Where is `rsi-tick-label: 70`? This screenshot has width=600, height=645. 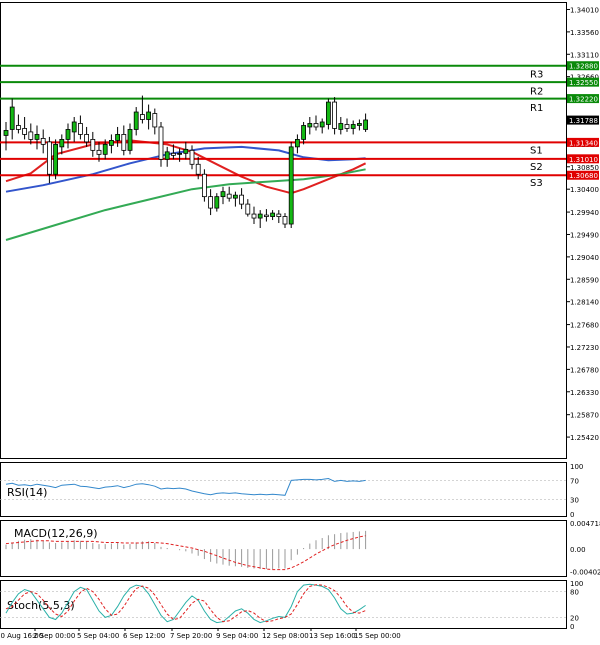 rsi-tick-label: 70 is located at coordinates (574, 481).